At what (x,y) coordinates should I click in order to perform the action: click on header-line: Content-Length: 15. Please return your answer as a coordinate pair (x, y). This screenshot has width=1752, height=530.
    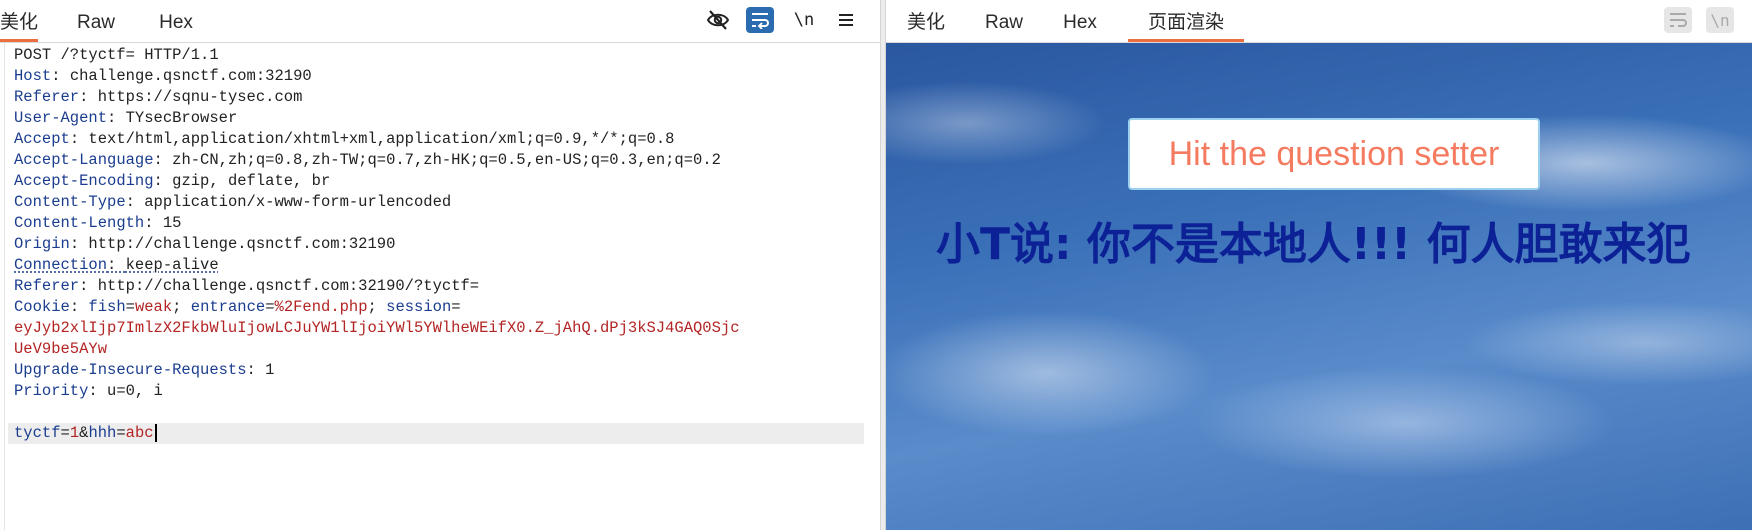
    Looking at the image, I should click on (98, 223).